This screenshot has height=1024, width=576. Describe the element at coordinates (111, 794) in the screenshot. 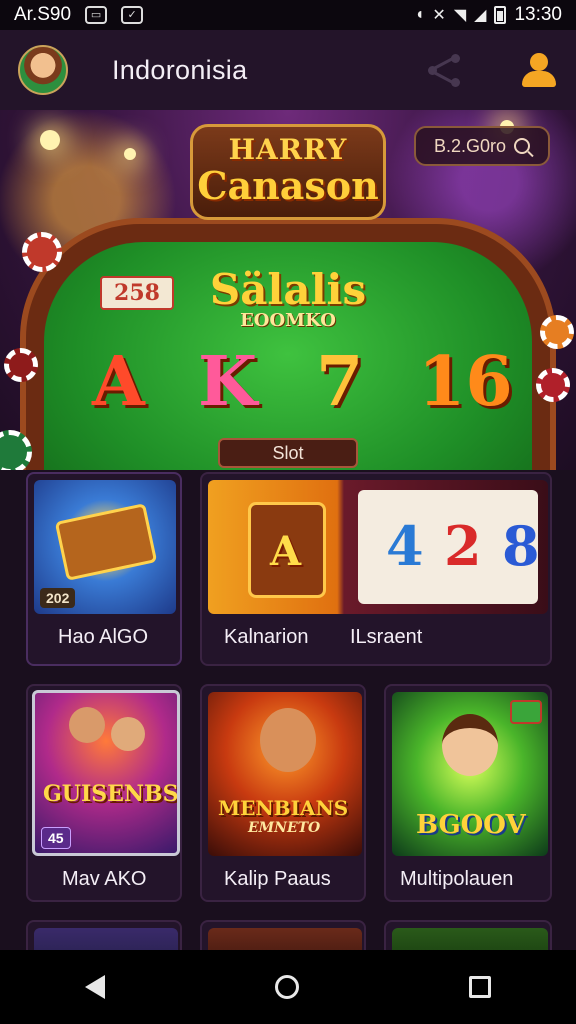

I see `thumb-title-4: GUISENBS` at that location.